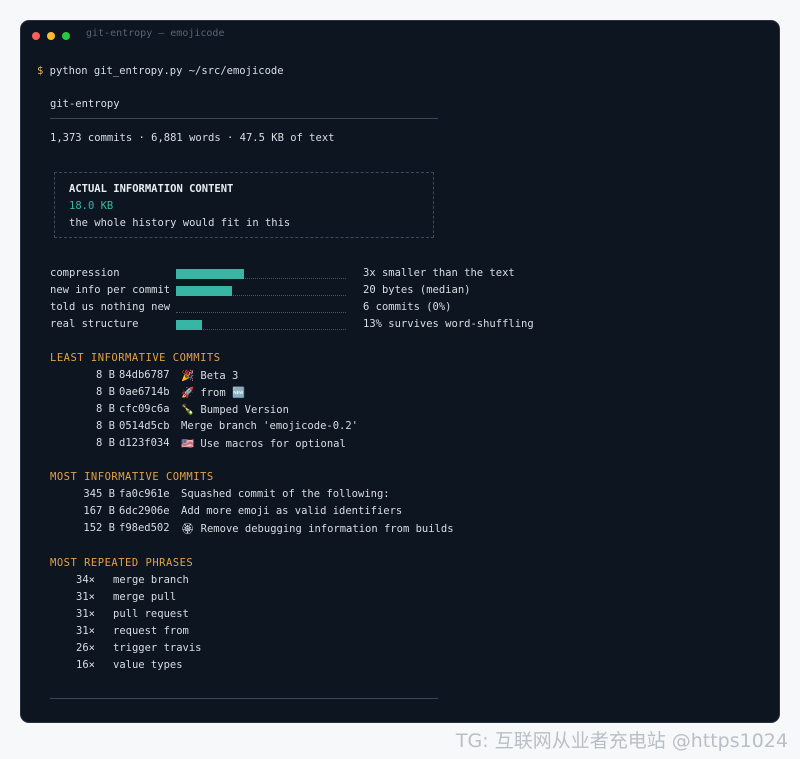 The image size is (800, 759). What do you see at coordinates (621, 741) in the screenshot?
I see `watermark: TG: 互联网从业者充电站 @https1024` at bounding box center [621, 741].